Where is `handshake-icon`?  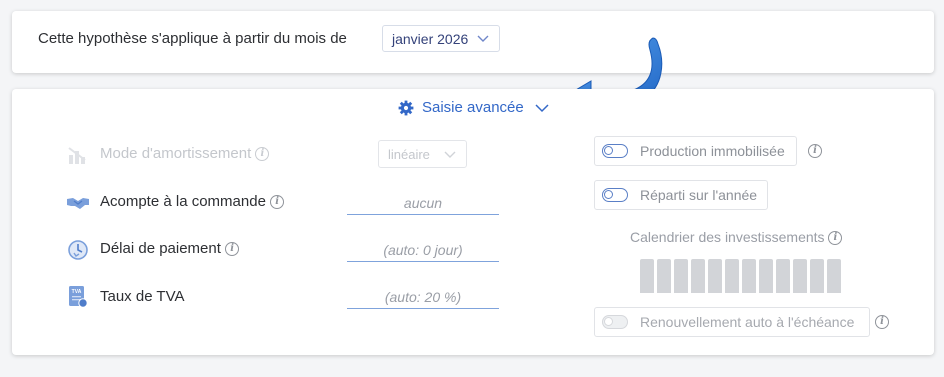
handshake-icon is located at coordinates (78, 203).